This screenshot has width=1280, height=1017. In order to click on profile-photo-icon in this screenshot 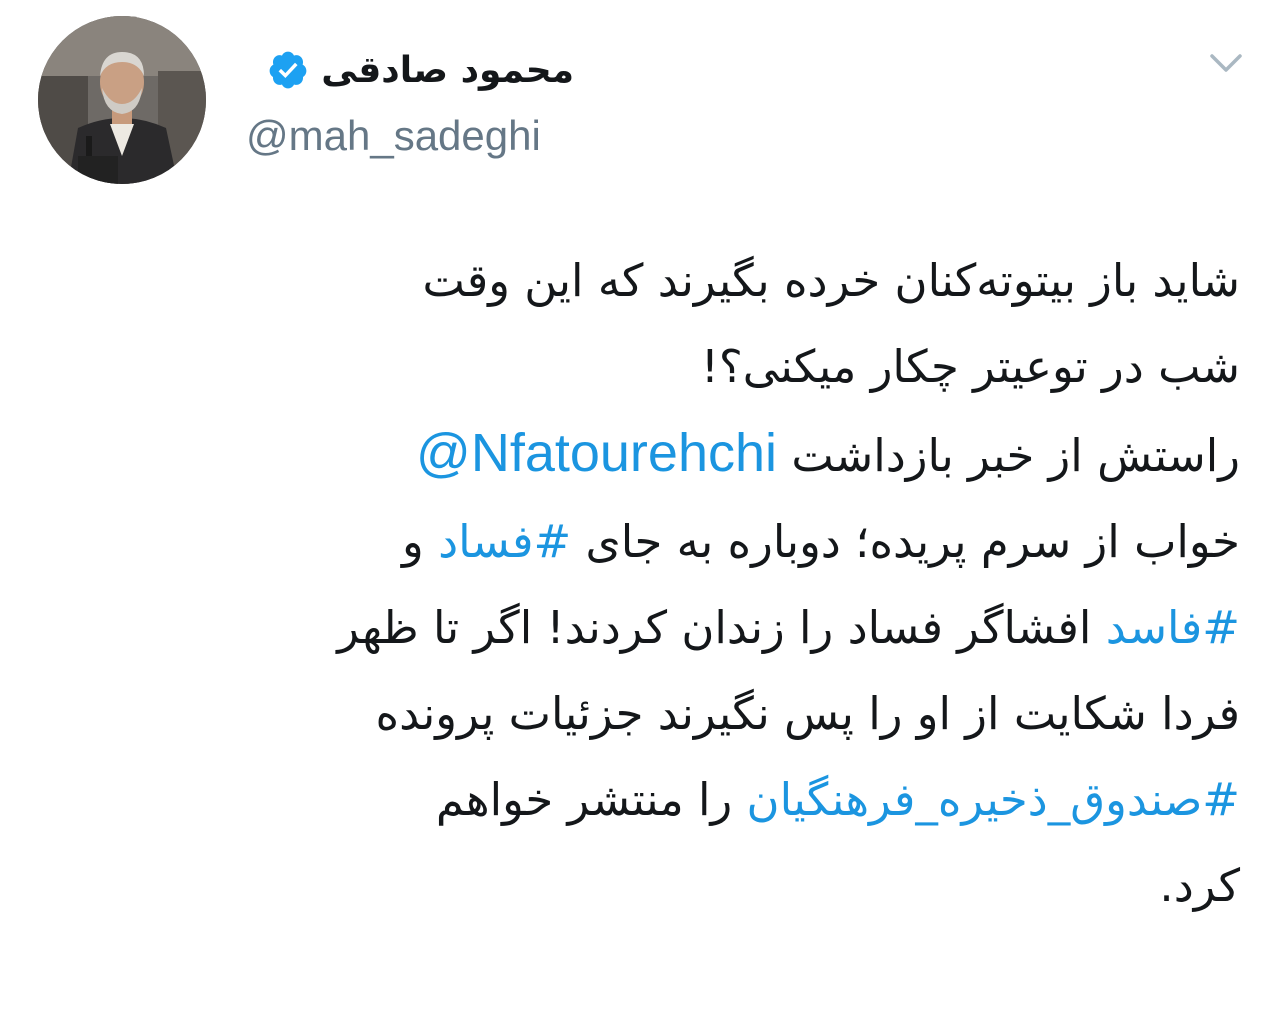, I will do `click(122, 100)`.